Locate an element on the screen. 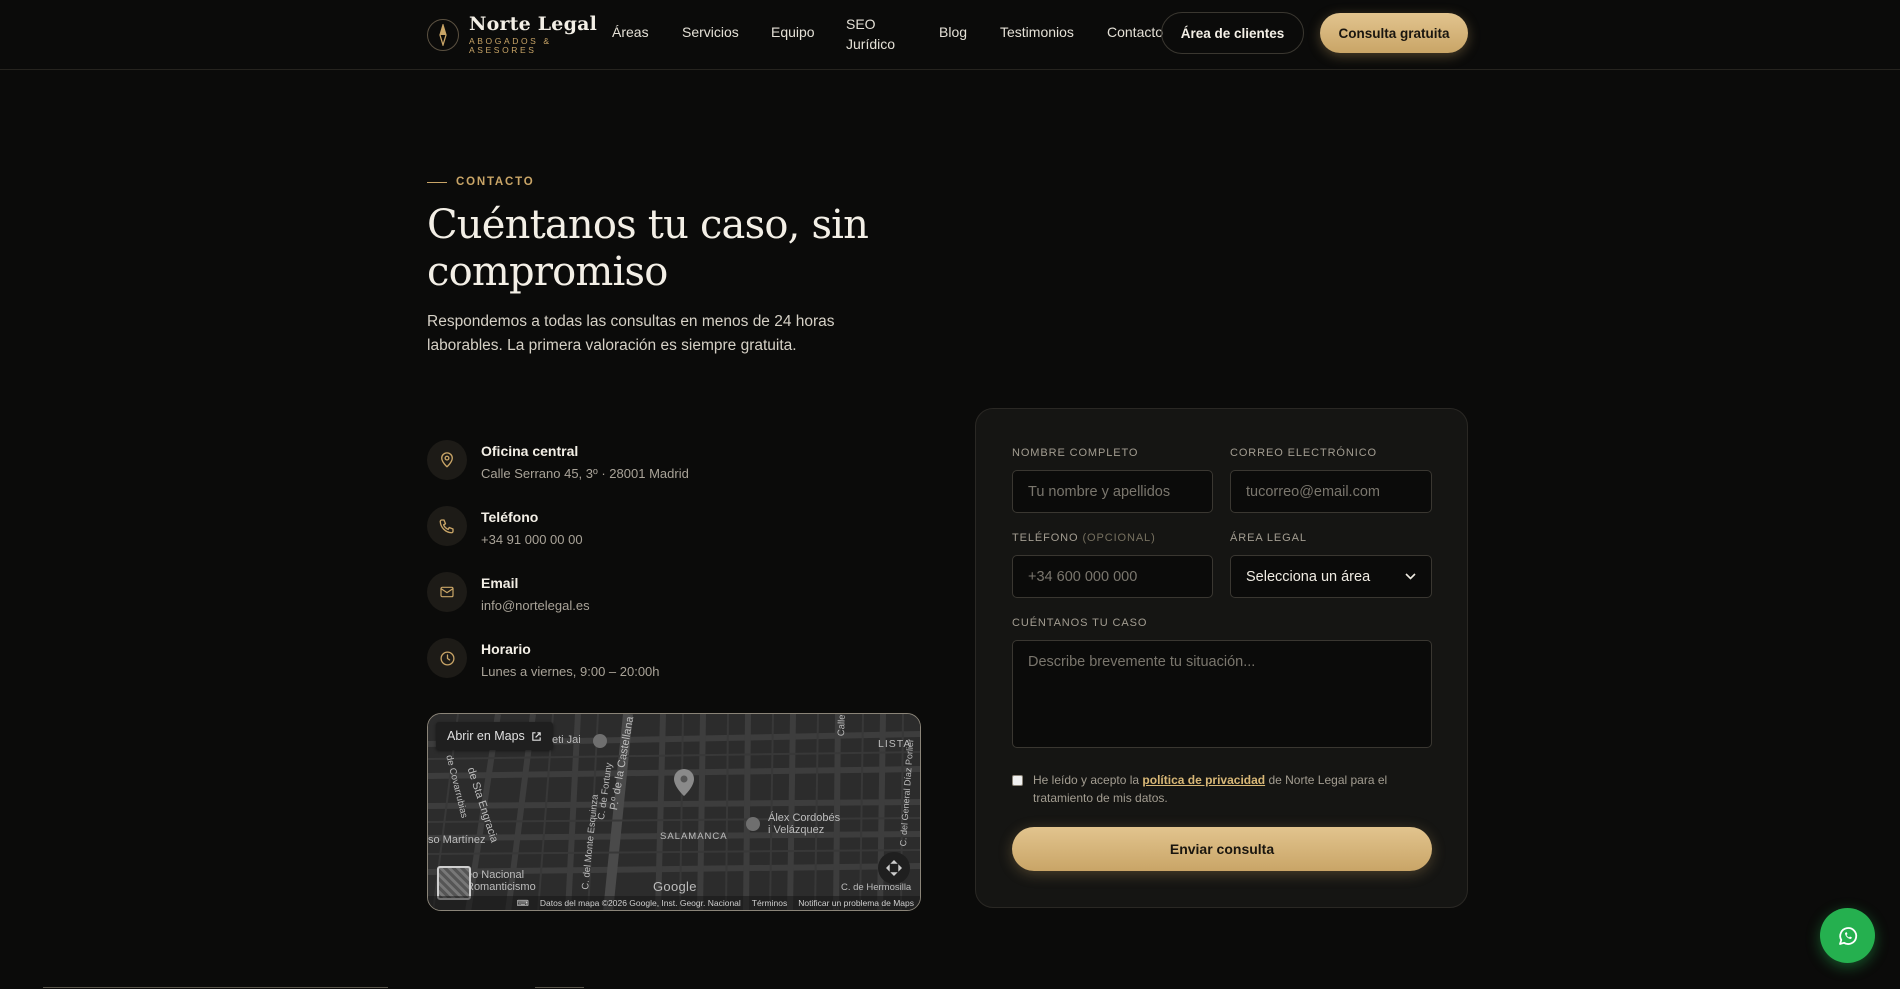 The width and height of the screenshot is (1900, 989). whatsapp-icon is located at coordinates (1847, 935).